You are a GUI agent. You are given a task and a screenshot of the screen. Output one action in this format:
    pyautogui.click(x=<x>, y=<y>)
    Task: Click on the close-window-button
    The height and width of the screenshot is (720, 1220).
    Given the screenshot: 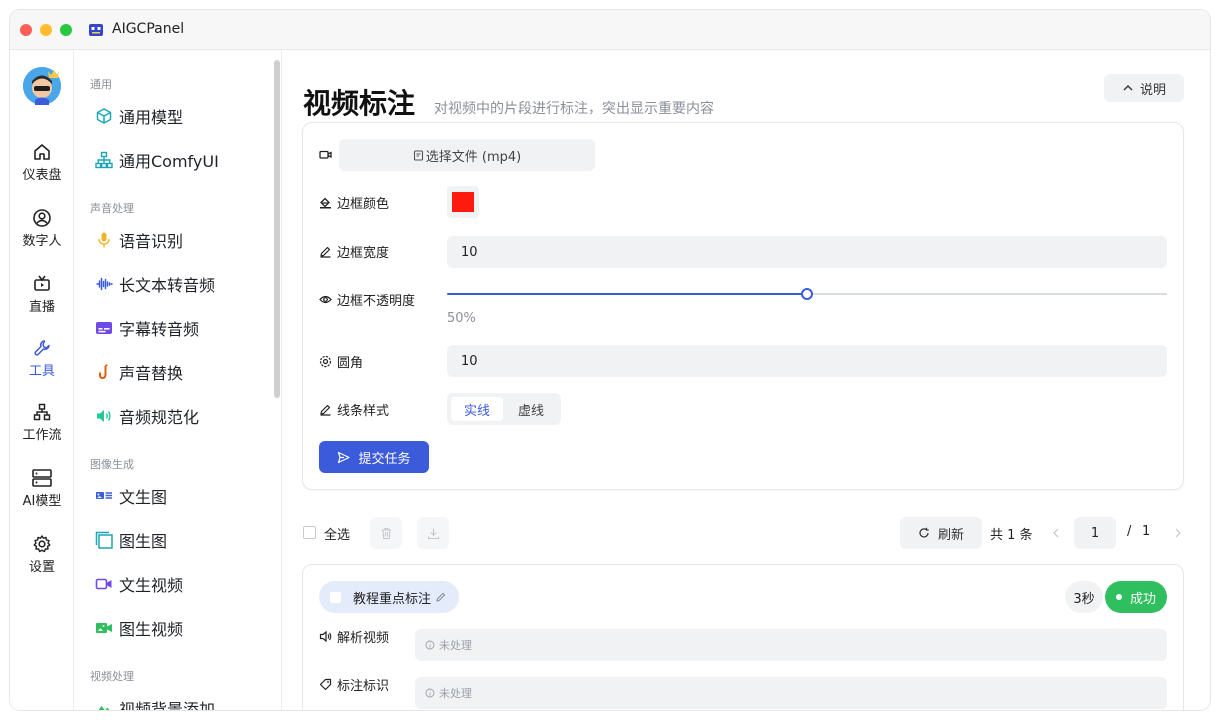 What is the action you would take?
    pyautogui.click(x=26, y=30)
    